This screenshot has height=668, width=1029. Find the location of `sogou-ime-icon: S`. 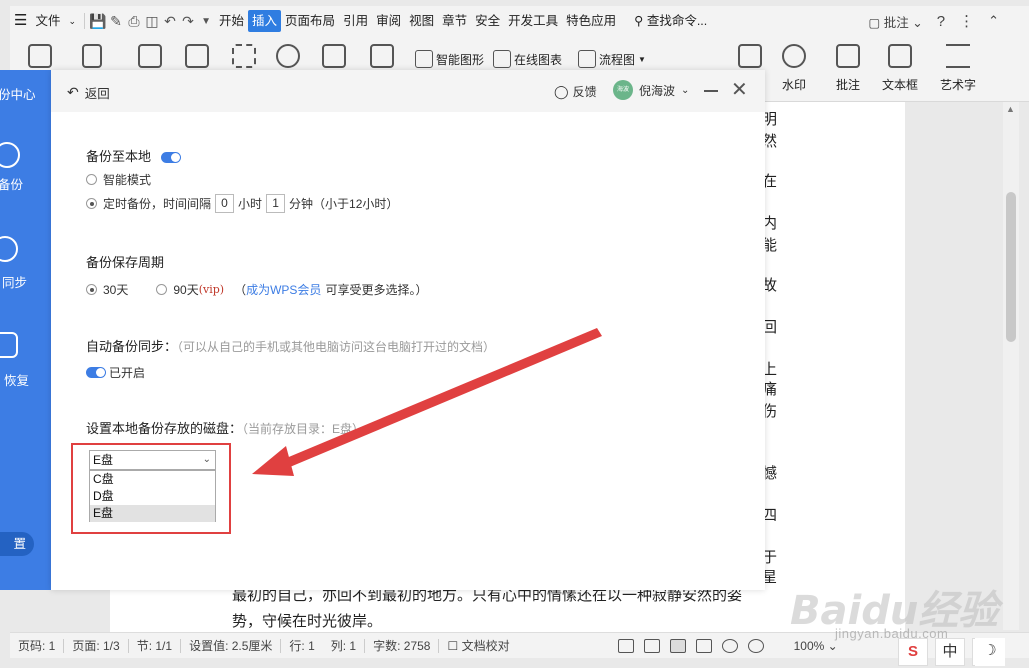

sogou-ime-icon: S is located at coordinates (913, 652).